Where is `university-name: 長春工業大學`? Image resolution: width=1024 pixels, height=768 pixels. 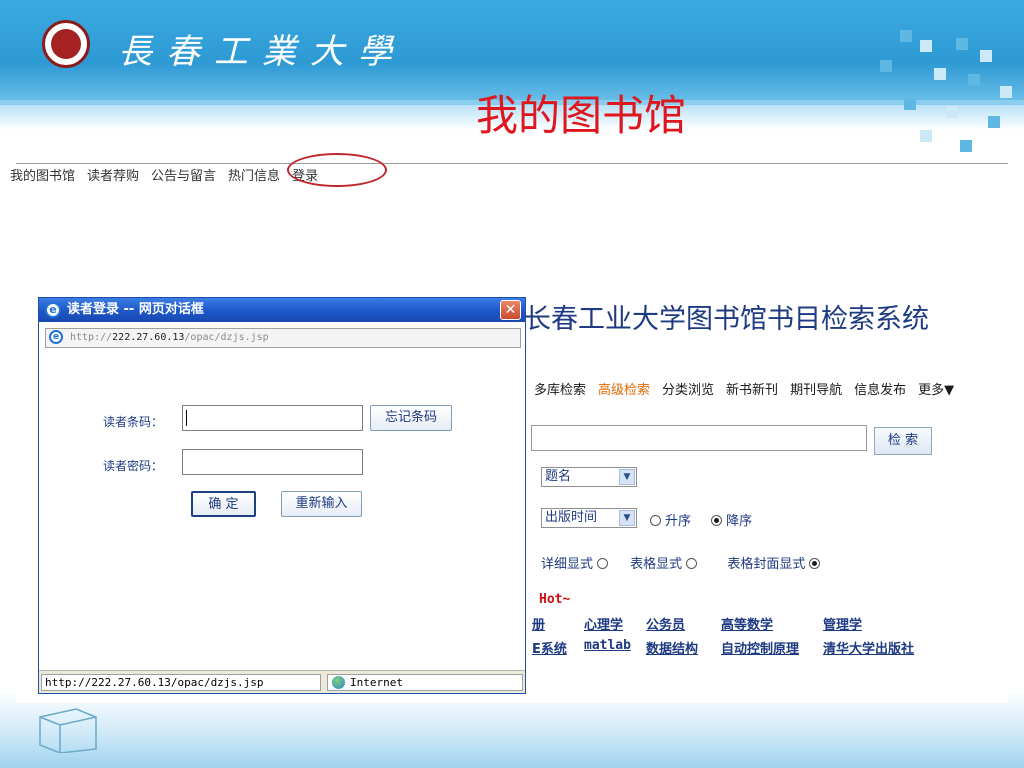
university-name: 長春工業大學 is located at coordinates (262, 52).